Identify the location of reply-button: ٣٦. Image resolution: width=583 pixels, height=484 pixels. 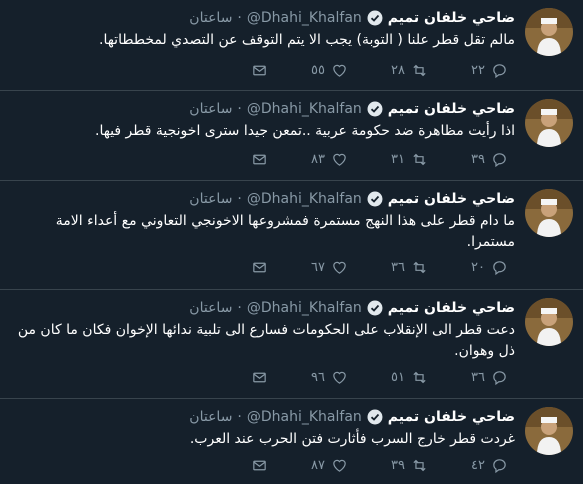
(468, 377).